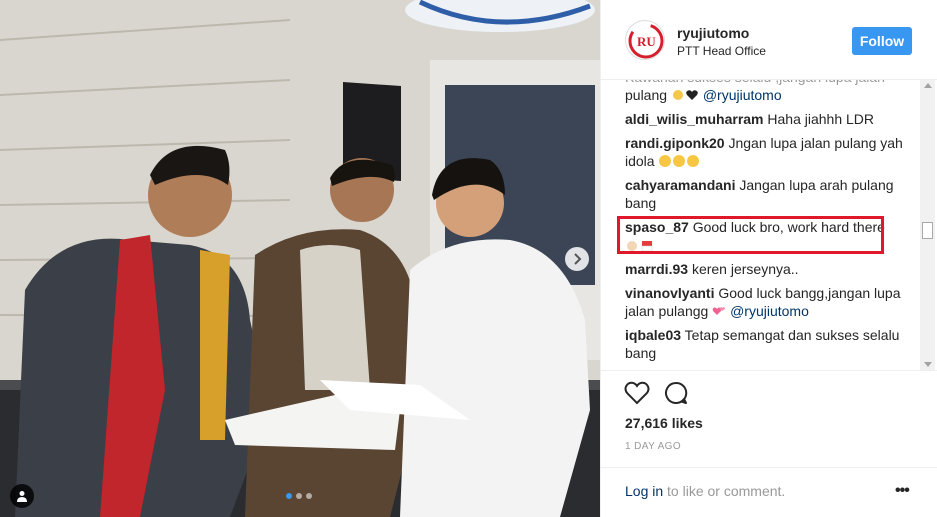 This screenshot has height=517, width=937. Describe the element at coordinates (692, 97) in the screenshot. I see `black-heart-icon` at that location.